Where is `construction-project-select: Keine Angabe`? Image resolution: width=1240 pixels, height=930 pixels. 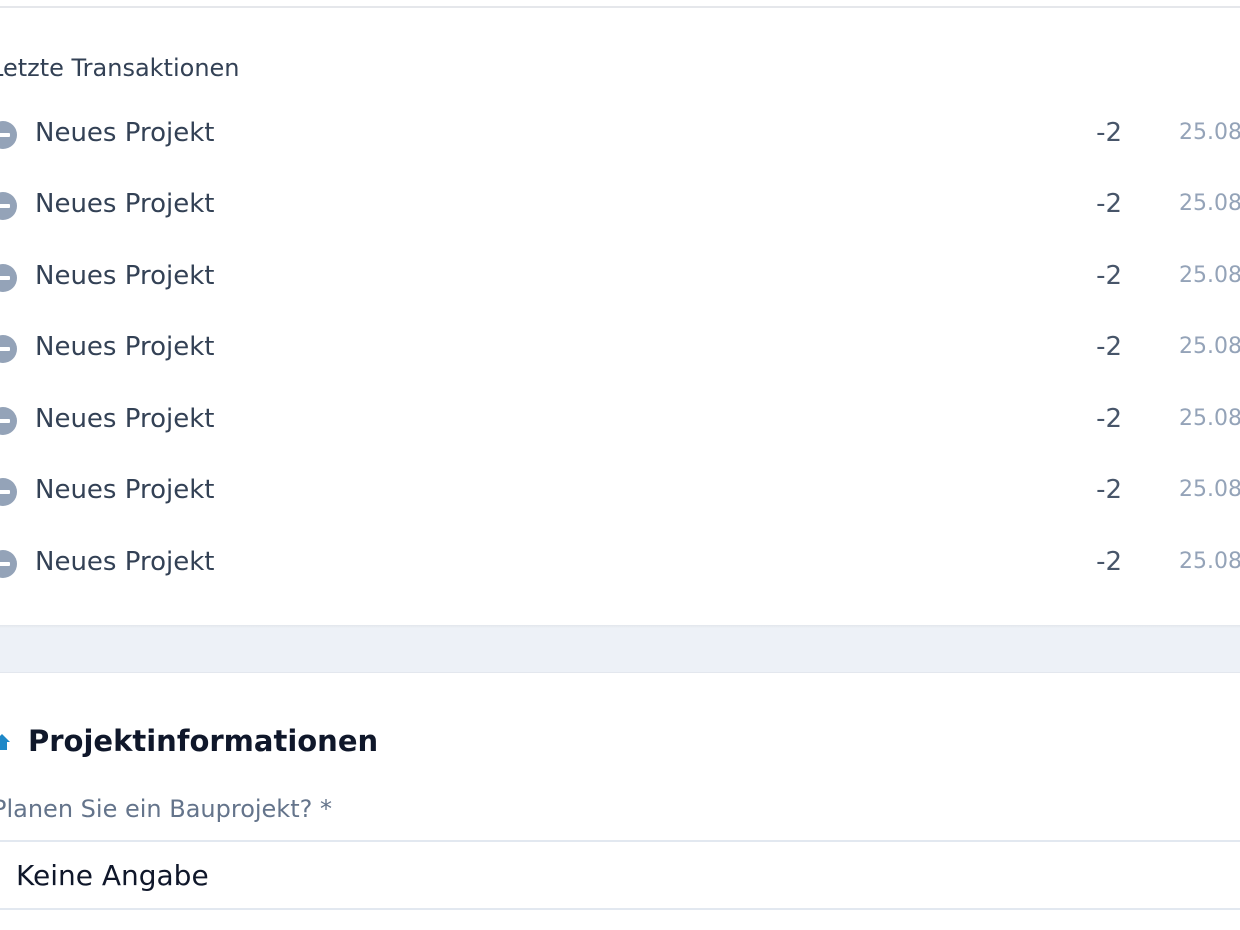 construction-project-select: Keine Angabe is located at coordinates (620, 875).